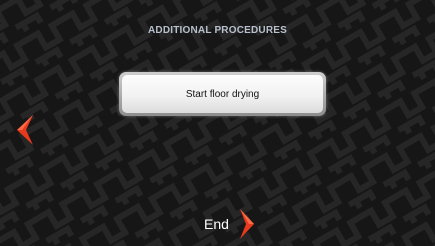 The width and height of the screenshot is (435, 246). What do you see at coordinates (216, 224) in the screenshot?
I see `end-label: End` at bounding box center [216, 224].